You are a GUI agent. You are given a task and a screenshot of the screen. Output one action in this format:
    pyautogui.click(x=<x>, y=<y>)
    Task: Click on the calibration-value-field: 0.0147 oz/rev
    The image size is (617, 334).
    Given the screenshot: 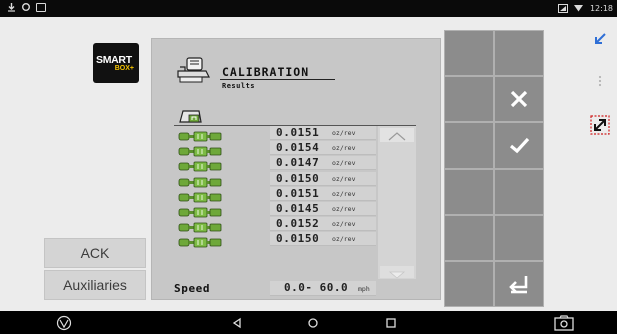 What is the action you would take?
    pyautogui.click(x=323, y=163)
    